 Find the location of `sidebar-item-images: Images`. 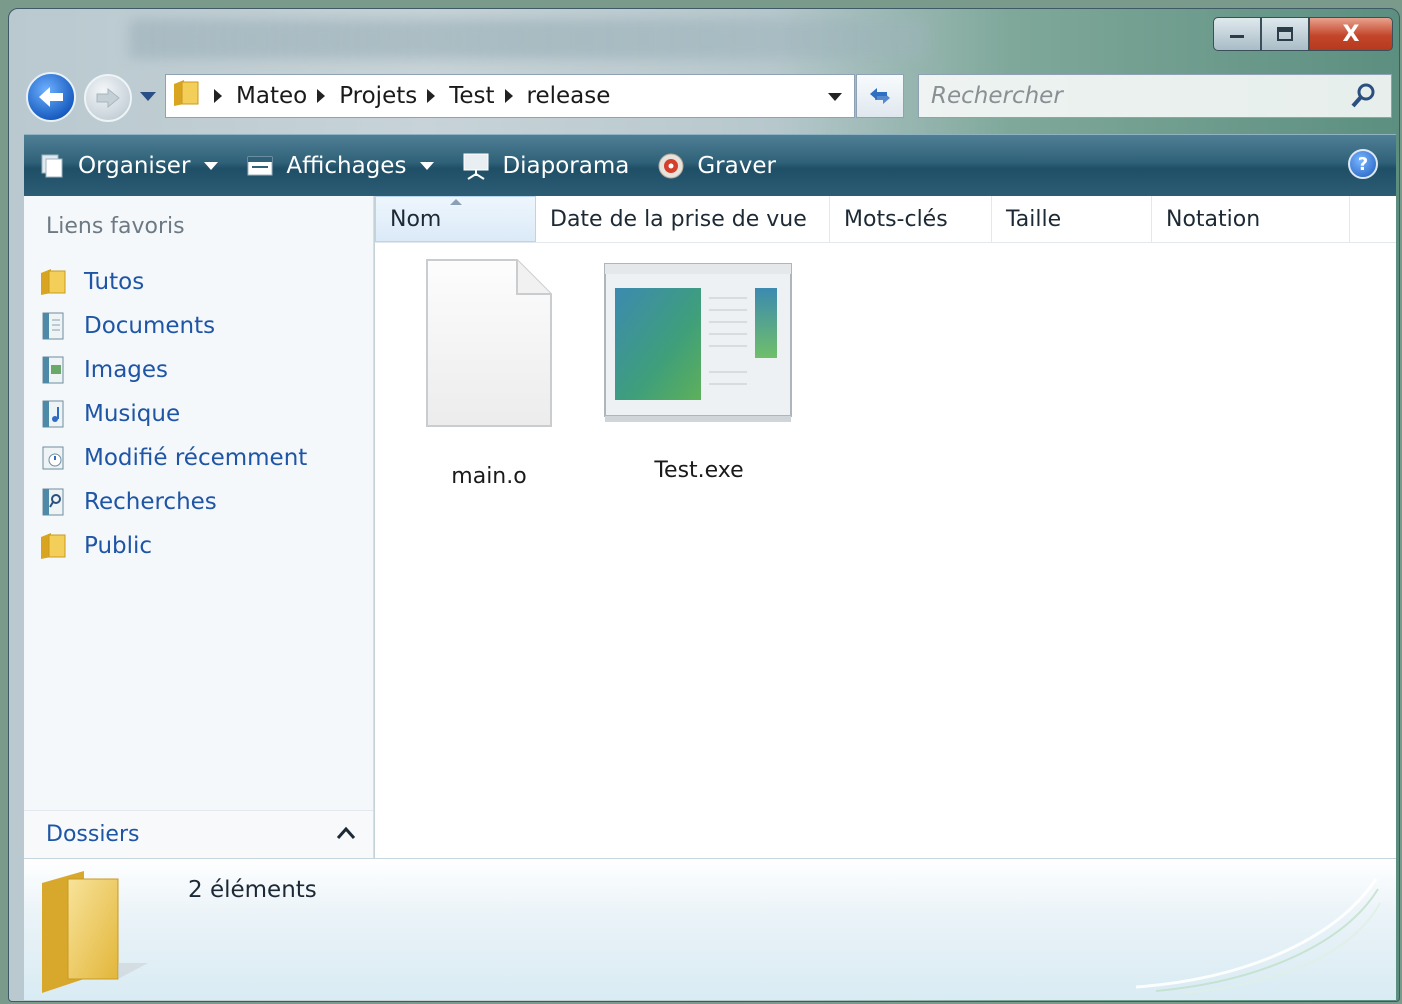

sidebar-item-images: Images is located at coordinates (172, 370).